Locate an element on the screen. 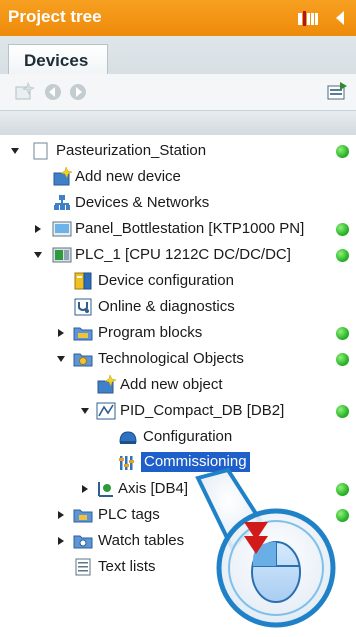 Image resolution: width=356 pixels, height=637 pixels. technology-folder-icon is located at coordinates (83, 360).